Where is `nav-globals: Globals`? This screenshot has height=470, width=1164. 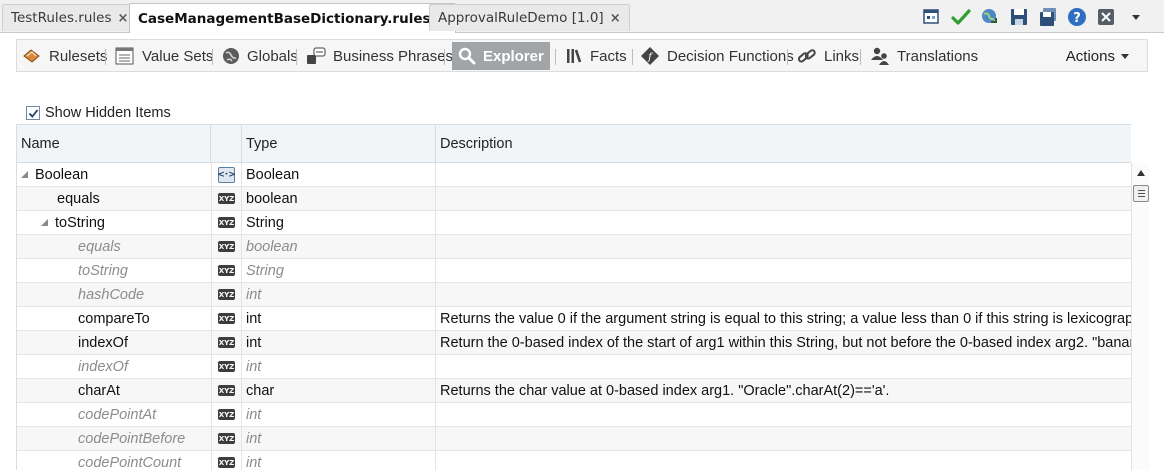 nav-globals: Globals is located at coordinates (260, 56).